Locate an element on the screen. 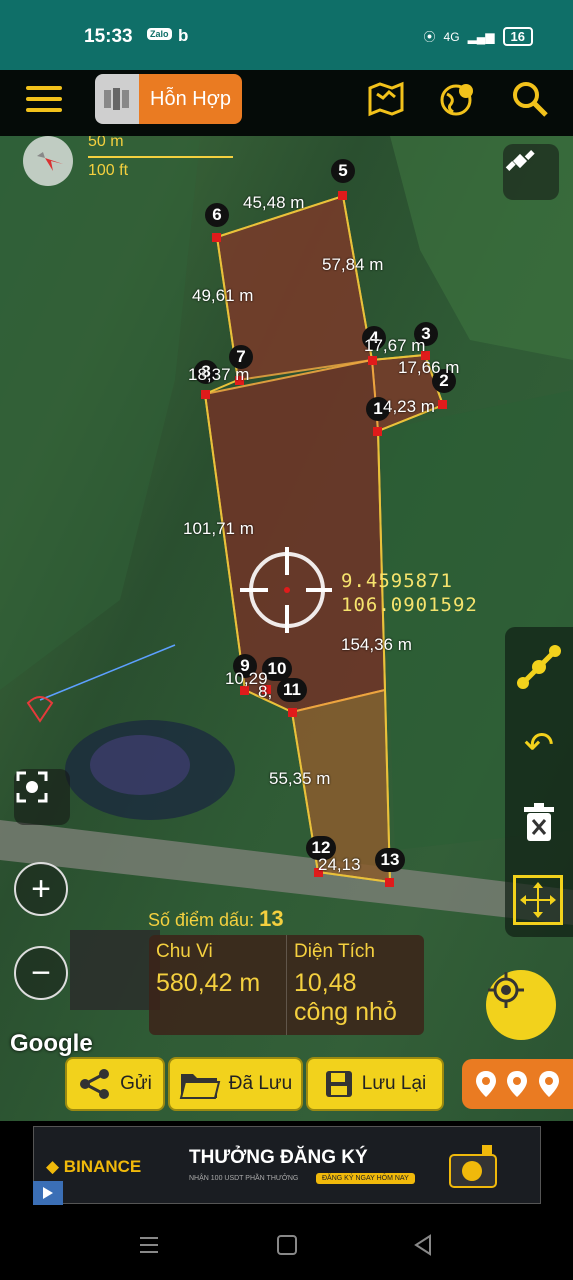  ad-brand: BINANCE is located at coordinates (102, 1166).